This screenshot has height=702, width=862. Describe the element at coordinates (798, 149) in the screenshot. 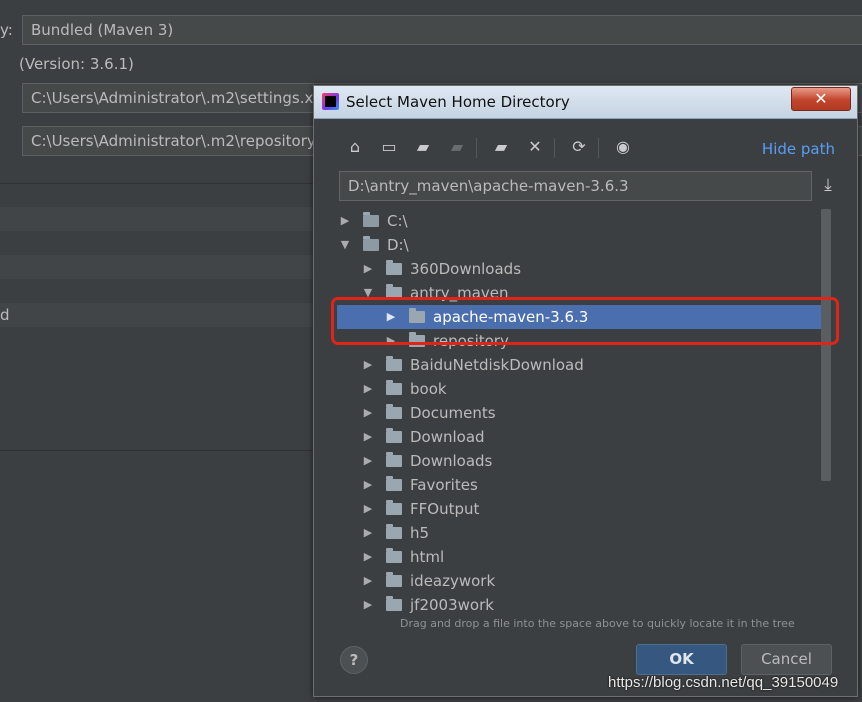

I see `hide-path-link: Hide path` at that location.